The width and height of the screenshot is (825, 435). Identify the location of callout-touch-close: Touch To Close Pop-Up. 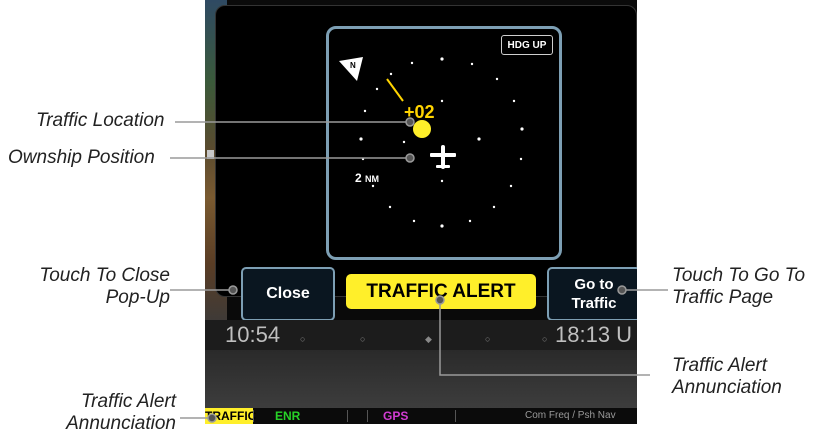
(100, 287).